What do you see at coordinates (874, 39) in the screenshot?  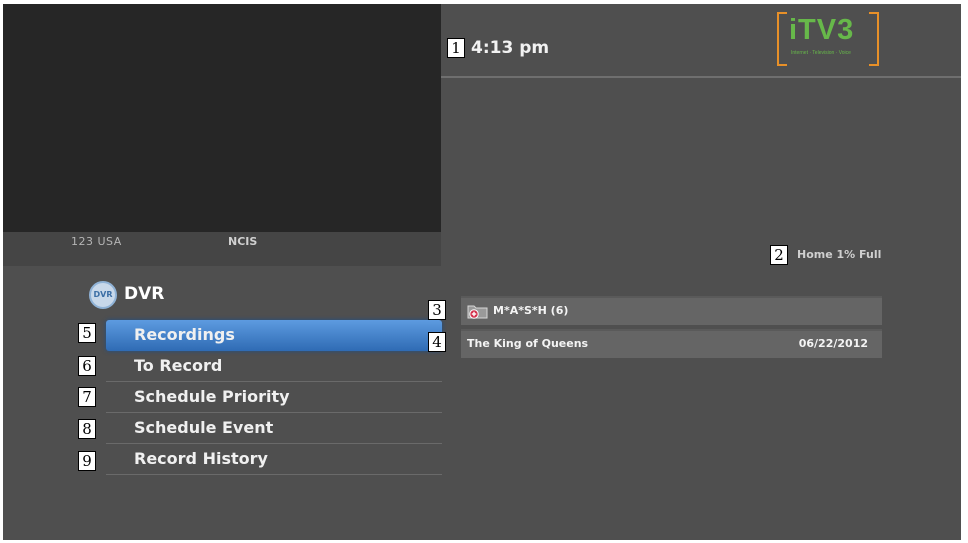 I see `logo-bracket-right` at bounding box center [874, 39].